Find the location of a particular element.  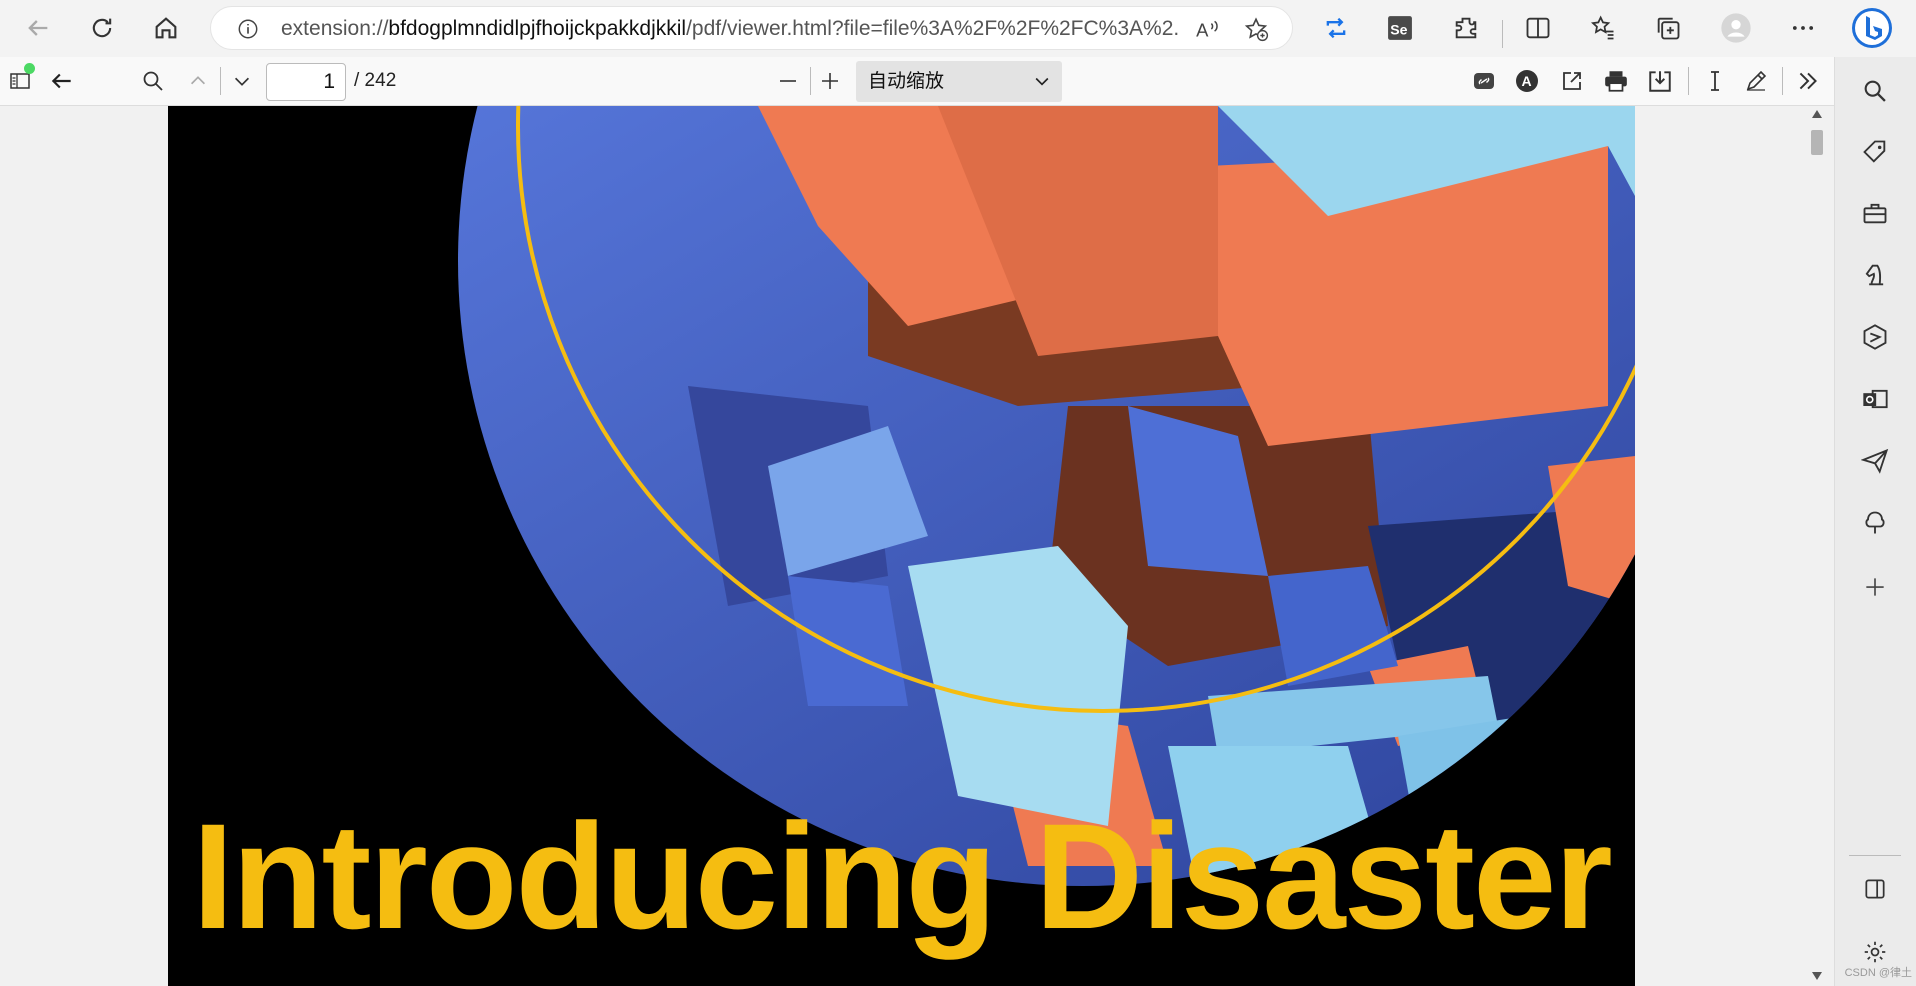

font-button: A is located at coordinates (1527, 81).